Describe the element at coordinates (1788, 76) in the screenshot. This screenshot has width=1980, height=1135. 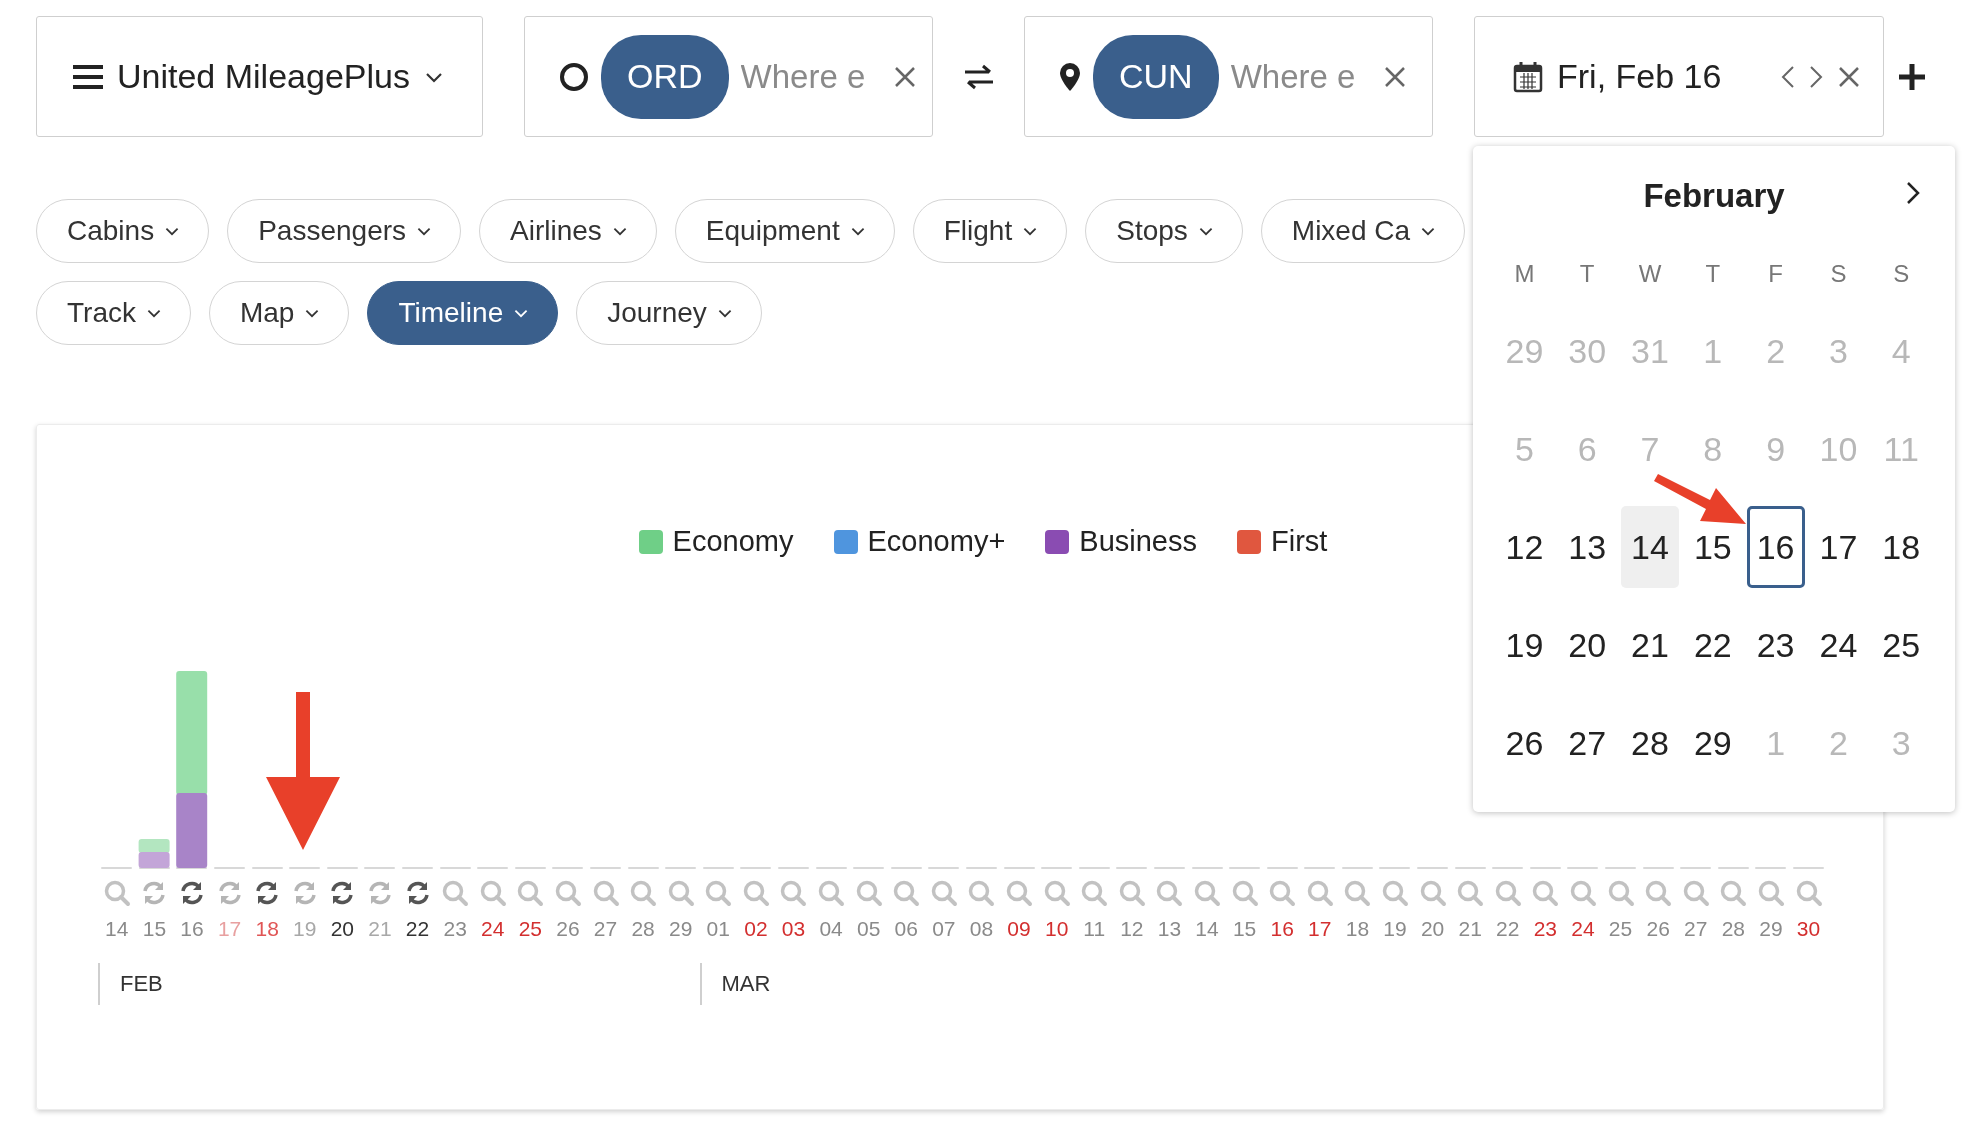
I see `chevron-left-icon` at that location.